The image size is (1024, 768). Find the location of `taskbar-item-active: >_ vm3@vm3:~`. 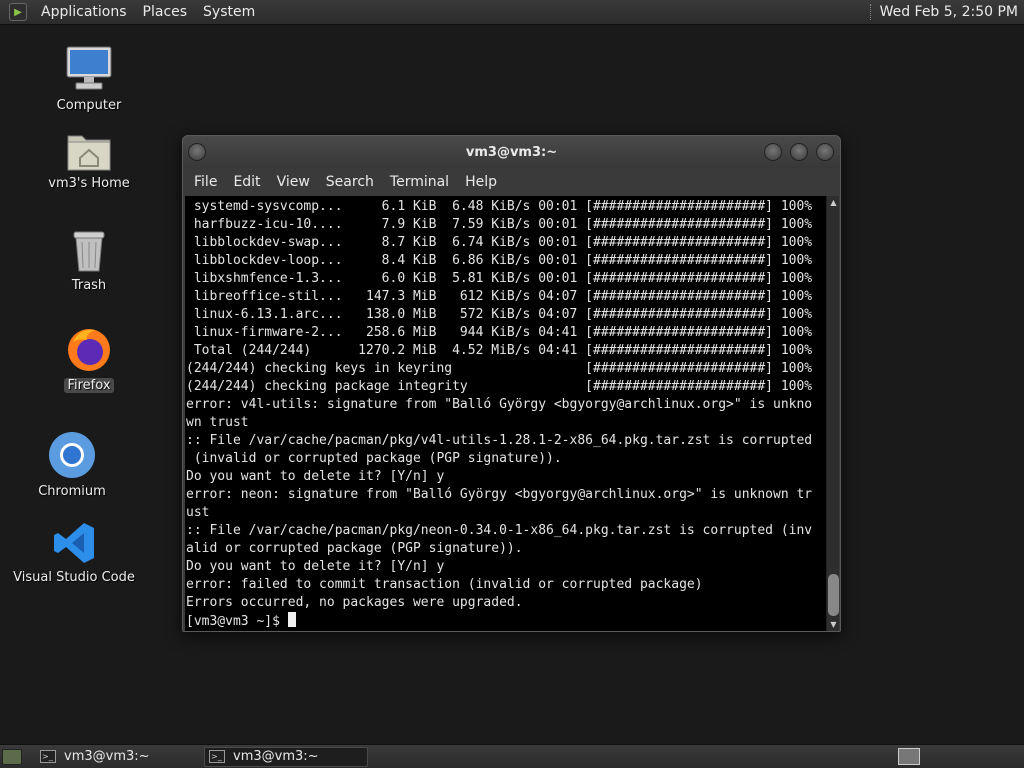

taskbar-item-active: >_ vm3@vm3:~ is located at coordinates (286, 756).